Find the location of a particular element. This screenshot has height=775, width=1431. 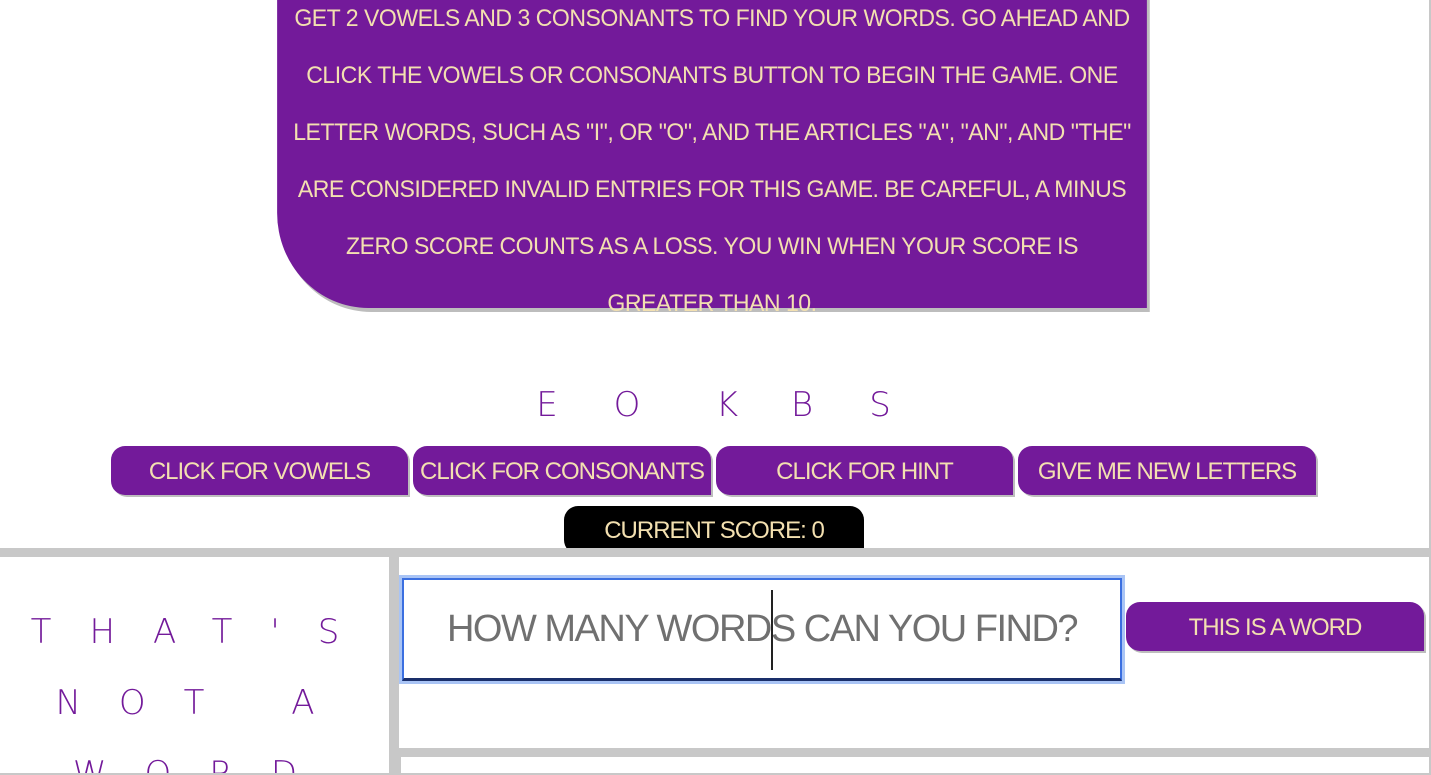

score-display: Current Score: 0 is located at coordinates (714, 530).